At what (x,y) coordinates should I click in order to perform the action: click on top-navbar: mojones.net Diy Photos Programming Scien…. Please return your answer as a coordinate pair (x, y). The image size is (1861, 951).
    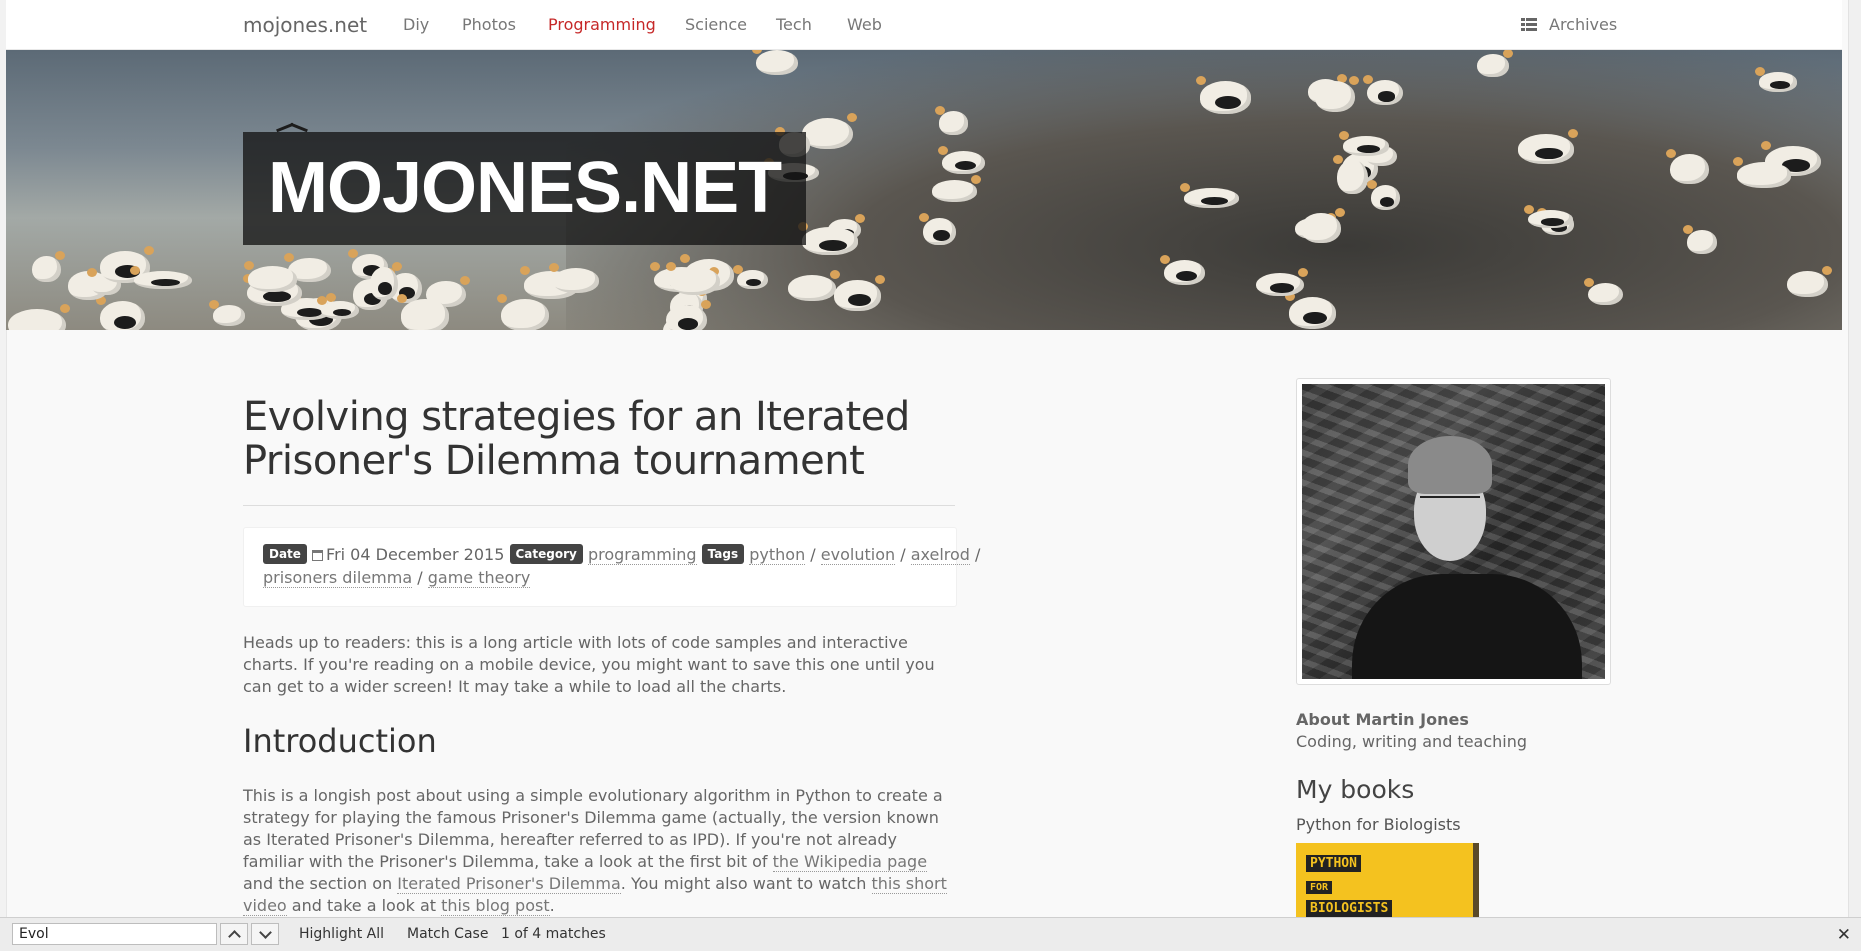
    Looking at the image, I should click on (924, 25).